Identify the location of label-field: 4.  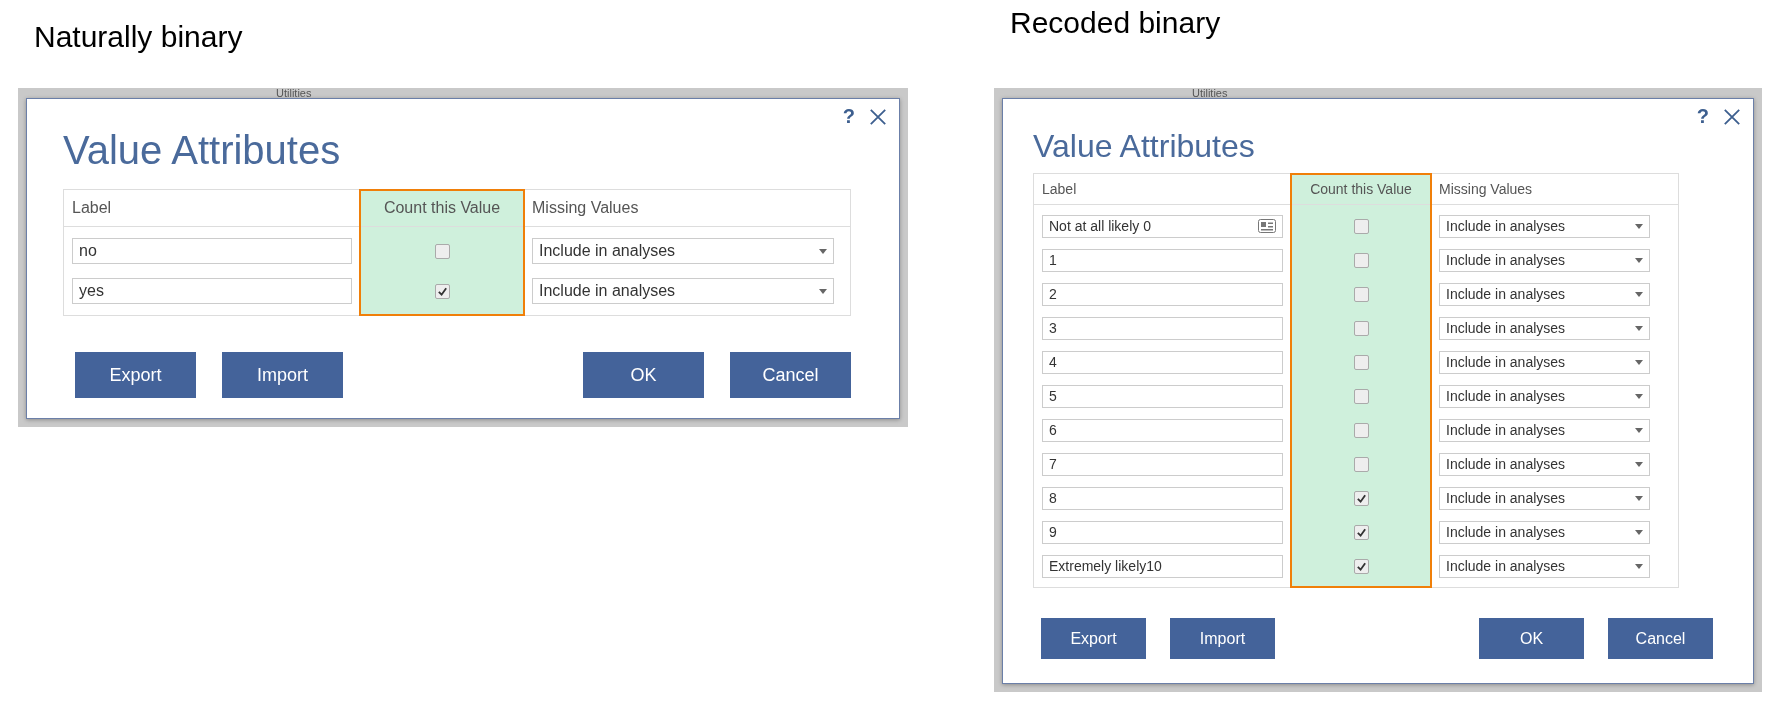
(1162, 362).